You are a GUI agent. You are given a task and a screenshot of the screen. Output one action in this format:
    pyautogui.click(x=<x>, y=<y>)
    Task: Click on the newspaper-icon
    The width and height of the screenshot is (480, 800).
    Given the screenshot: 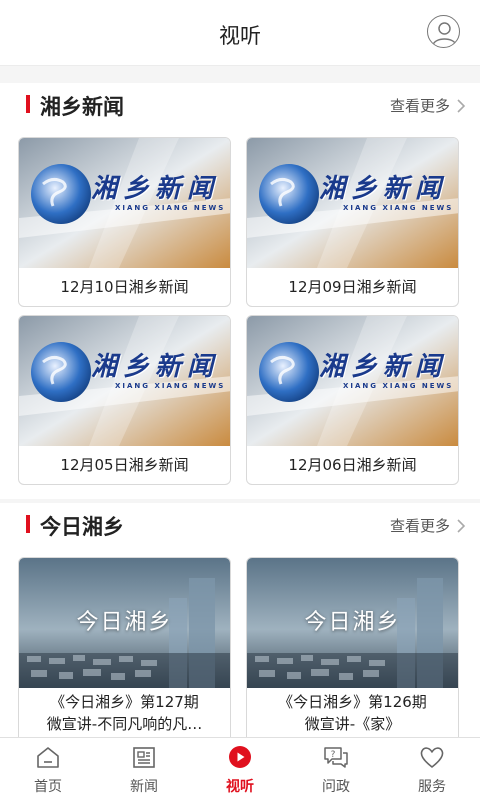 What is the action you would take?
    pyautogui.click(x=144, y=757)
    